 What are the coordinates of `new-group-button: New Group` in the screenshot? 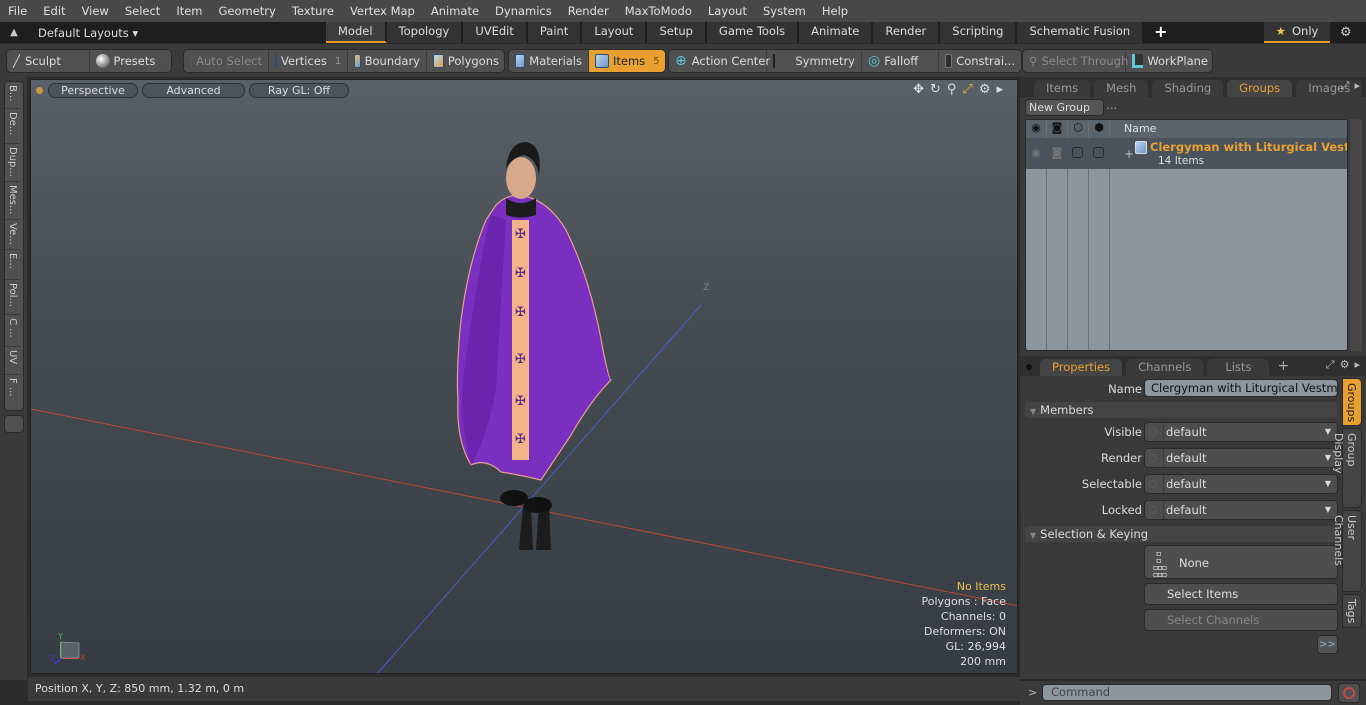 It's located at (1064, 107).